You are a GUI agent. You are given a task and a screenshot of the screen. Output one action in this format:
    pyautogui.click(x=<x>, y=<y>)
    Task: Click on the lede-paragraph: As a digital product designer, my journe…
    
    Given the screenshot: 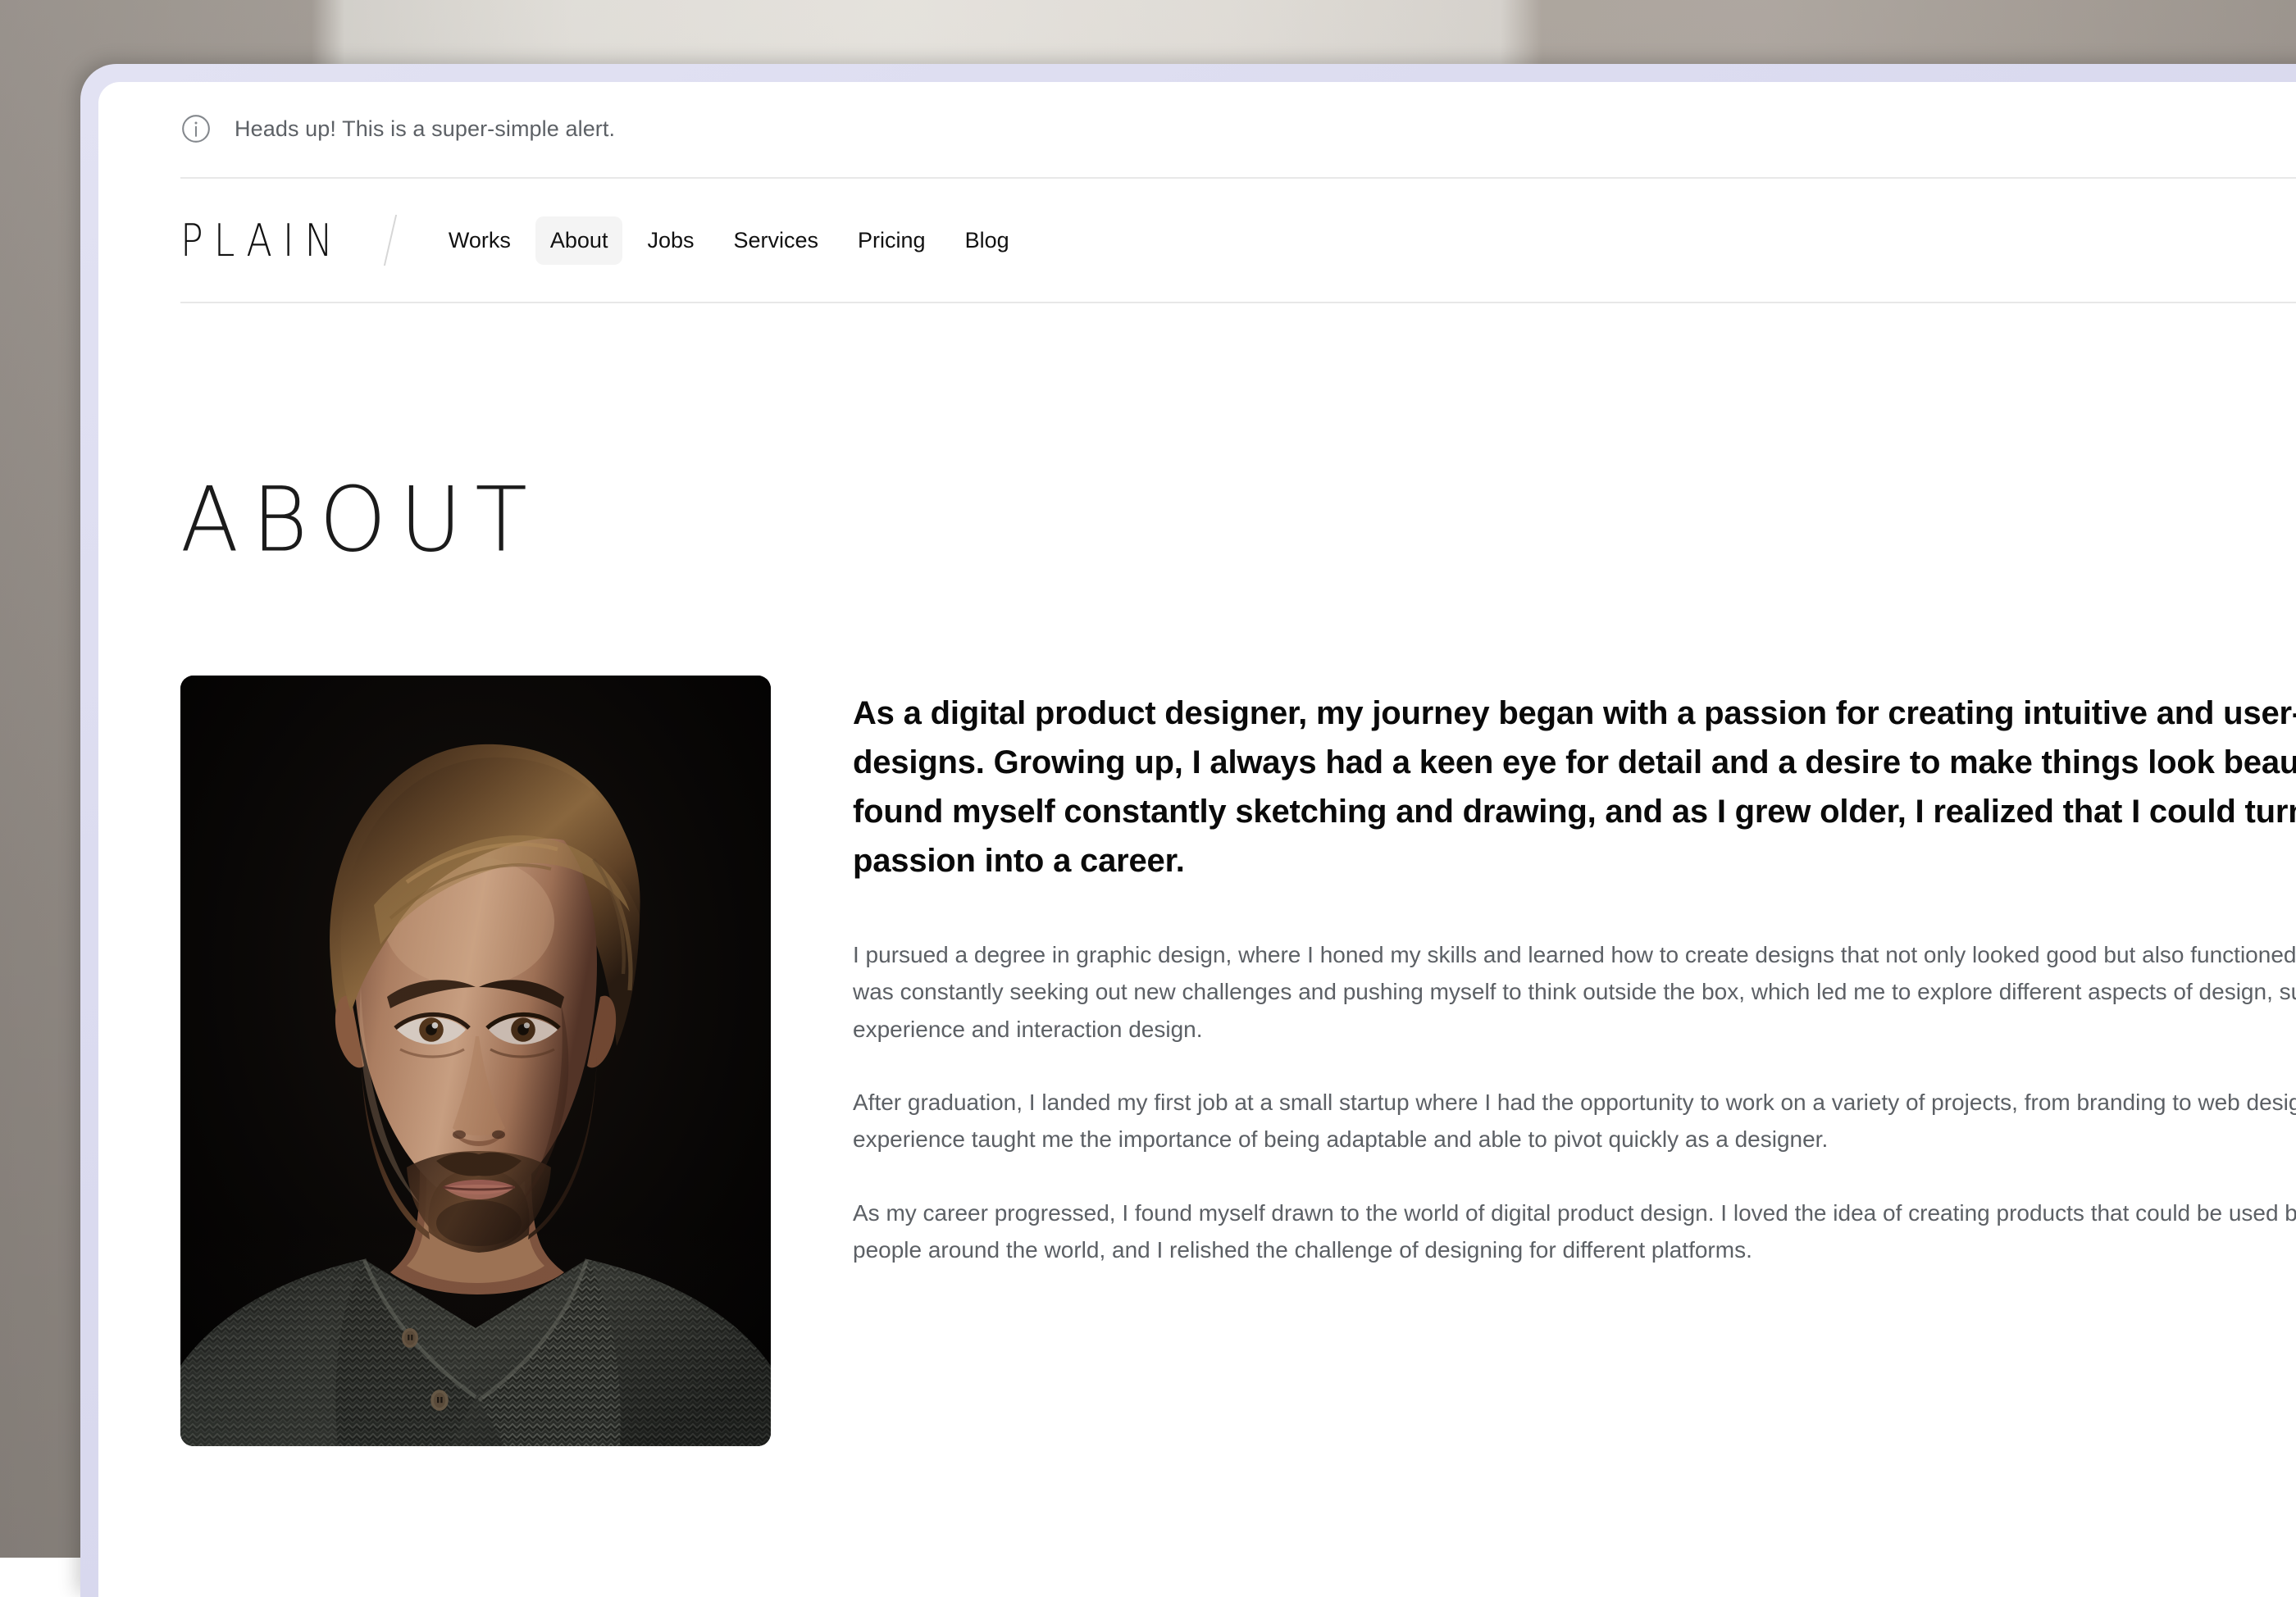 What is the action you would take?
    pyautogui.click(x=1574, y=787)
    